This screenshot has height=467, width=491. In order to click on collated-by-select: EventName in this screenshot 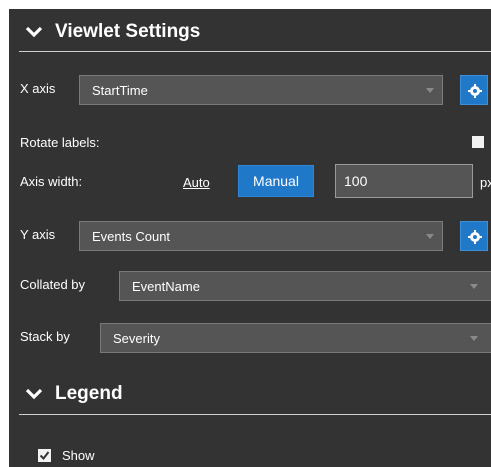, I will do `click(305, 286)`.